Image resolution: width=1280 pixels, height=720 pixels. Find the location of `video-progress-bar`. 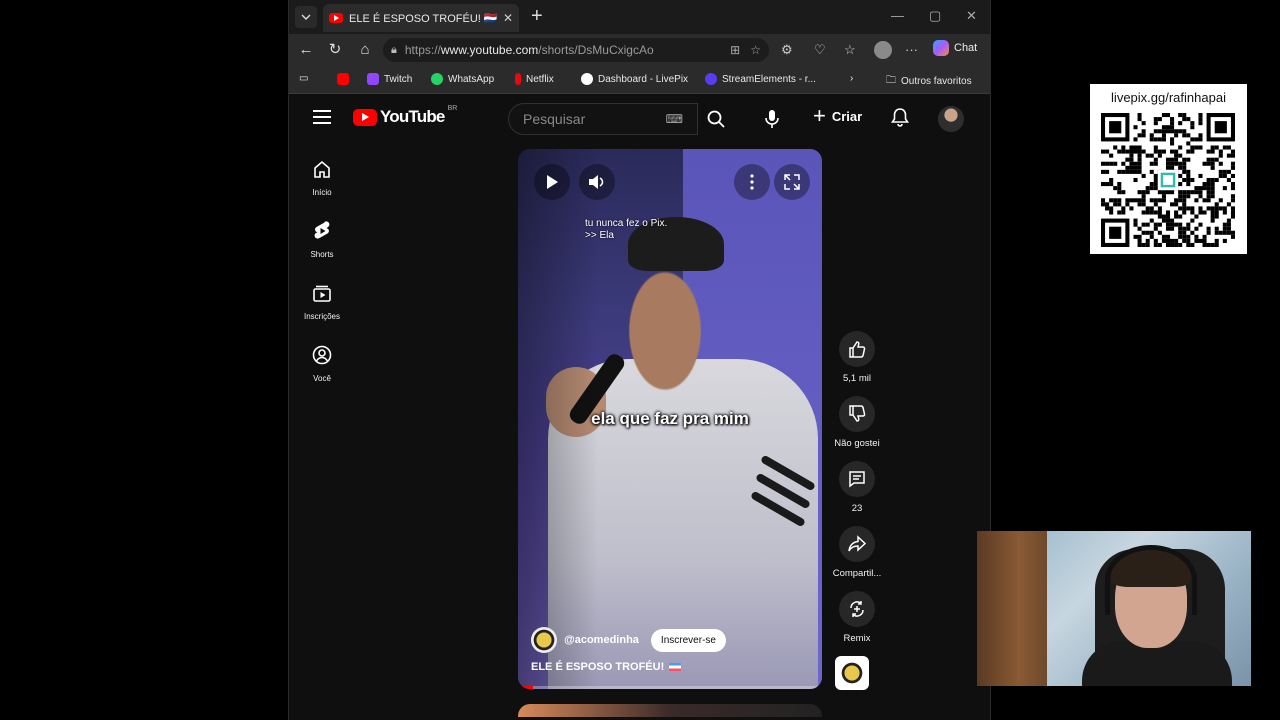

video-progress-bar is located at coordinates (670, 687).